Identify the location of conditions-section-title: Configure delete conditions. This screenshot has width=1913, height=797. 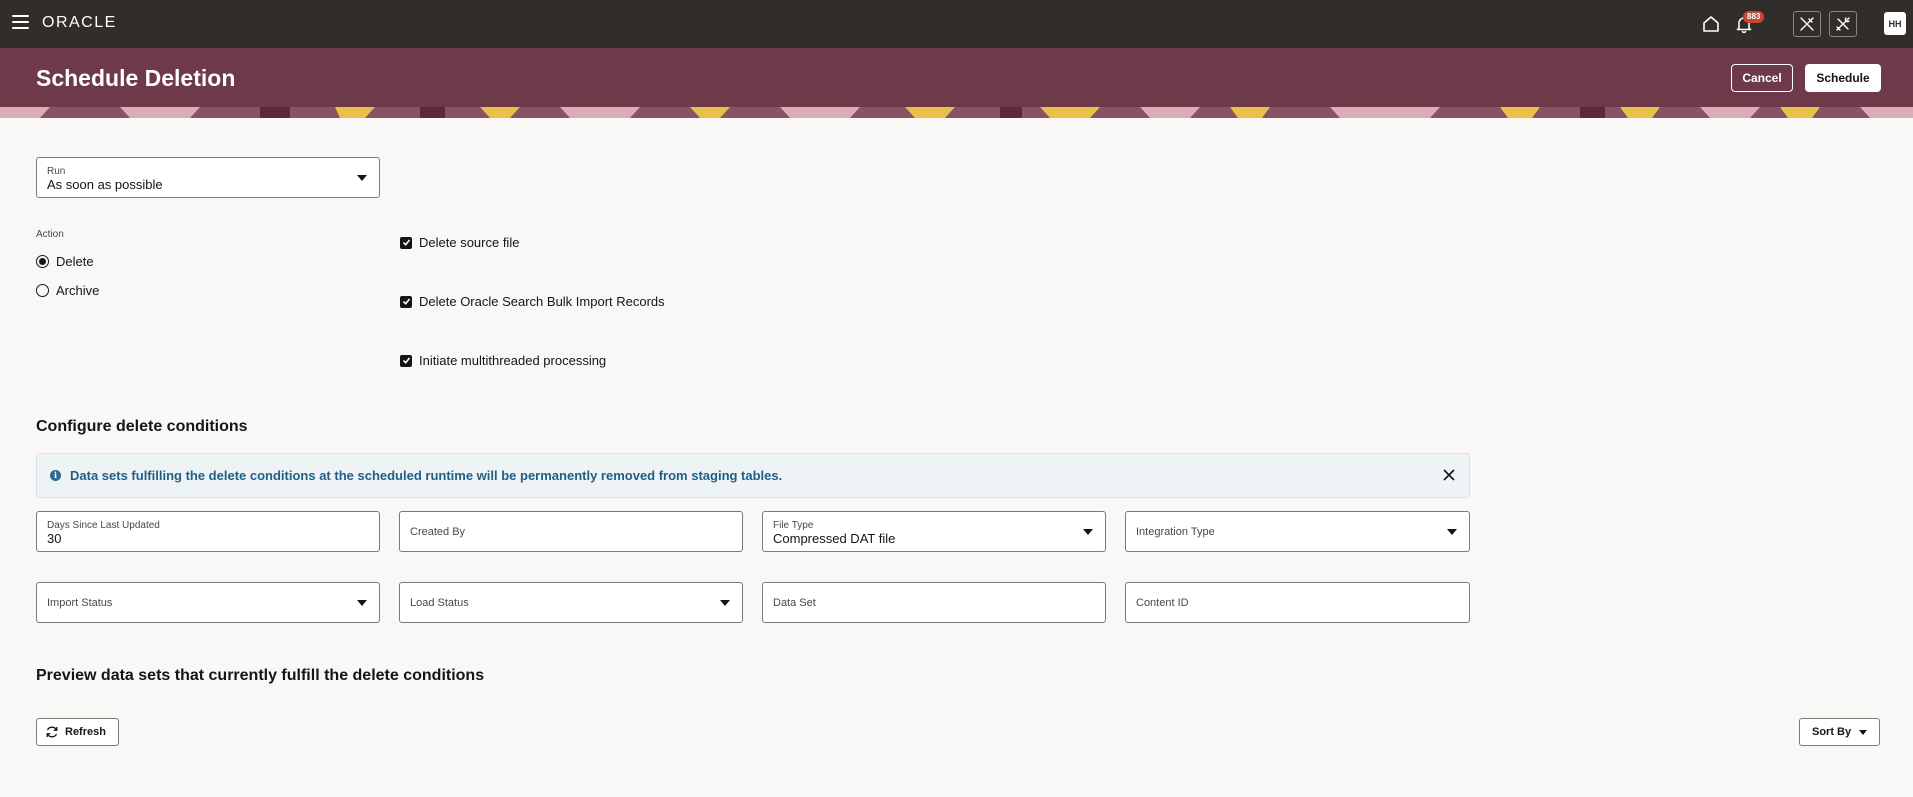
(142, 426).